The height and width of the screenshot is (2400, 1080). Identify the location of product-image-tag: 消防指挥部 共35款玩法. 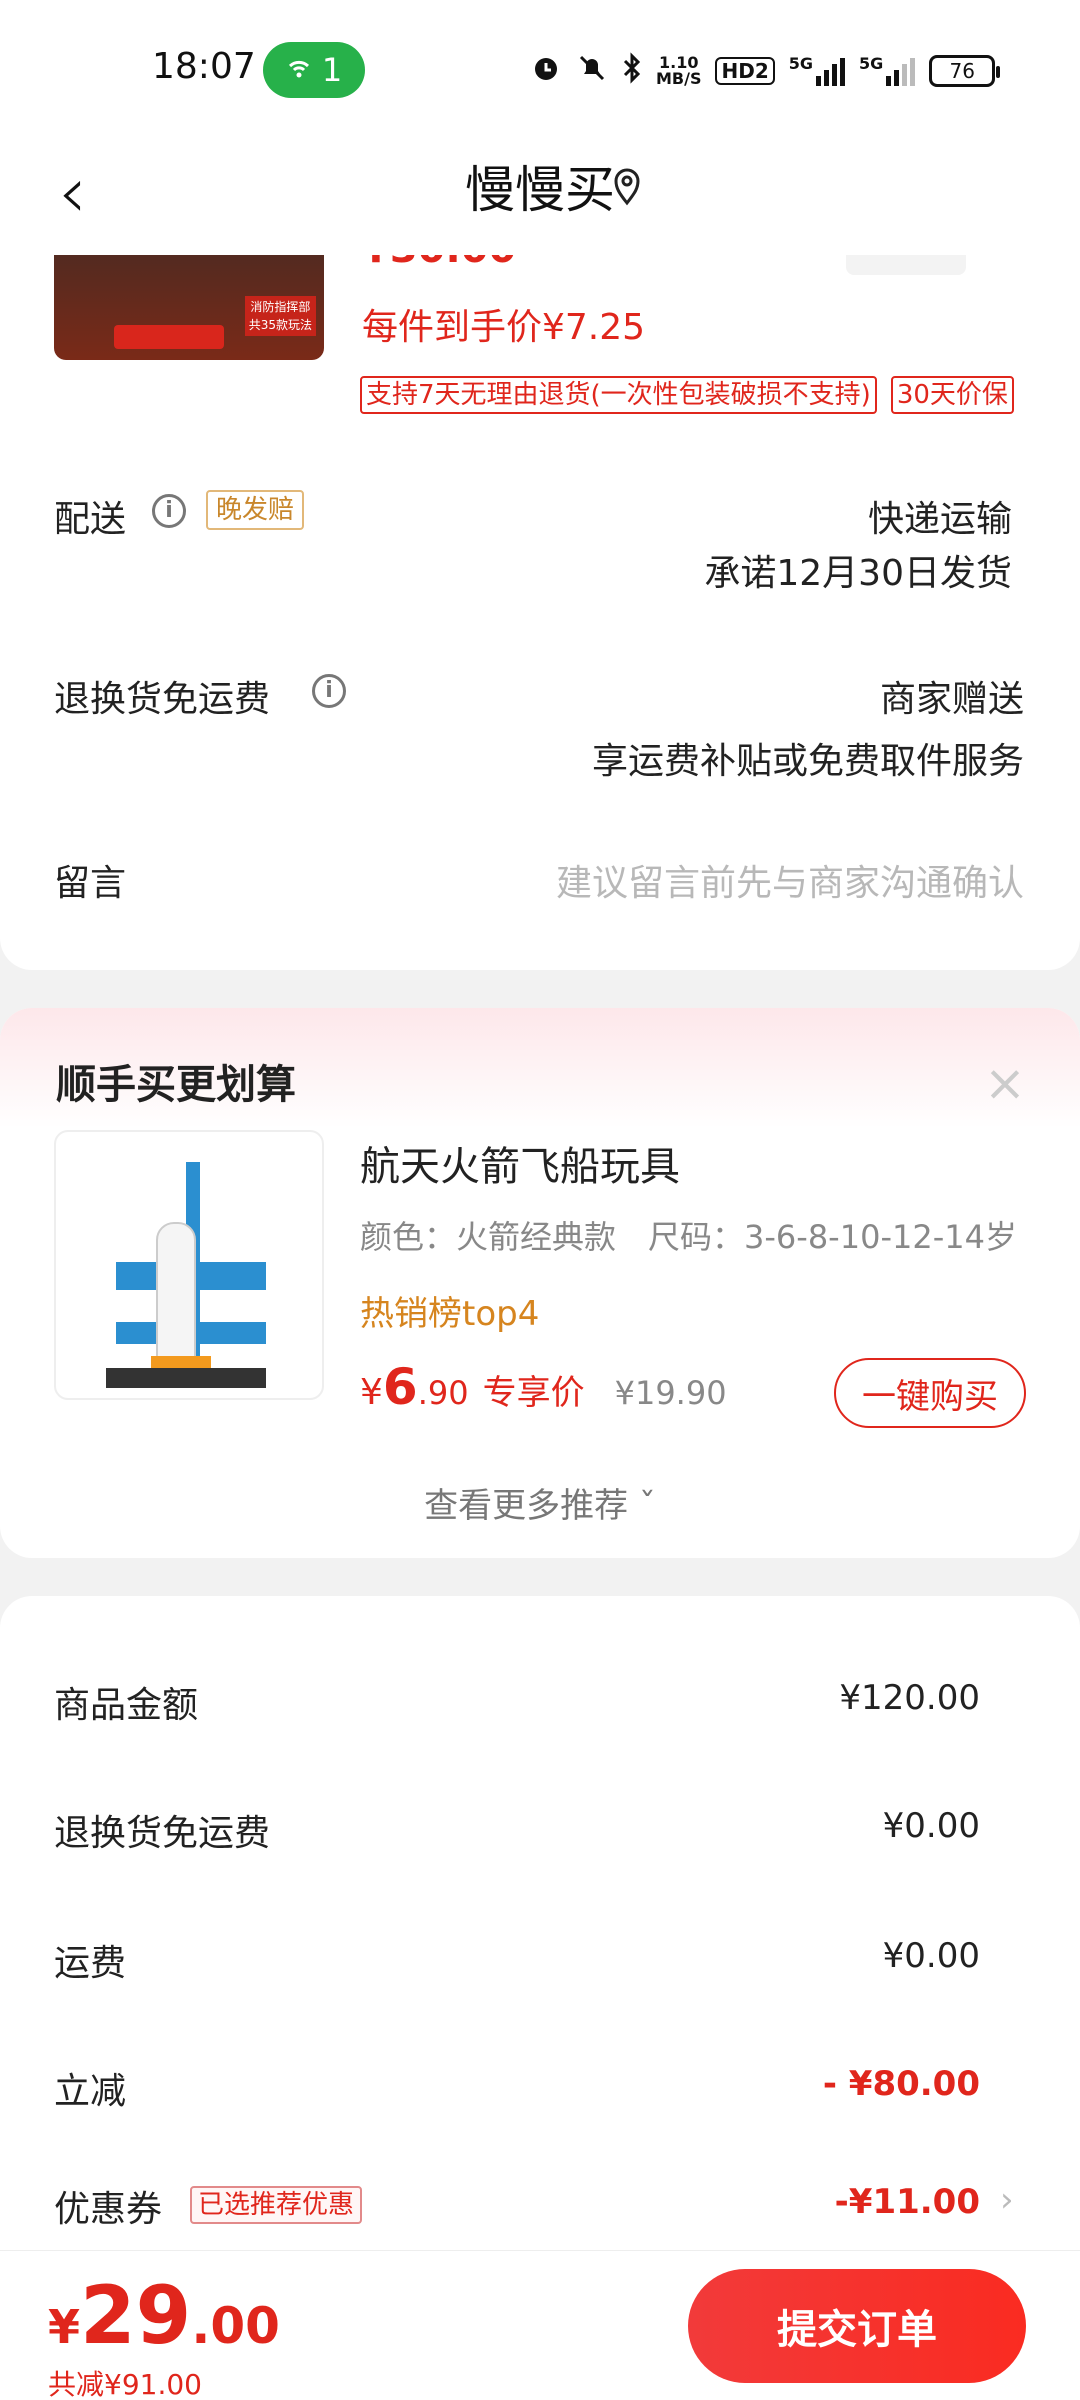
(280, 316).